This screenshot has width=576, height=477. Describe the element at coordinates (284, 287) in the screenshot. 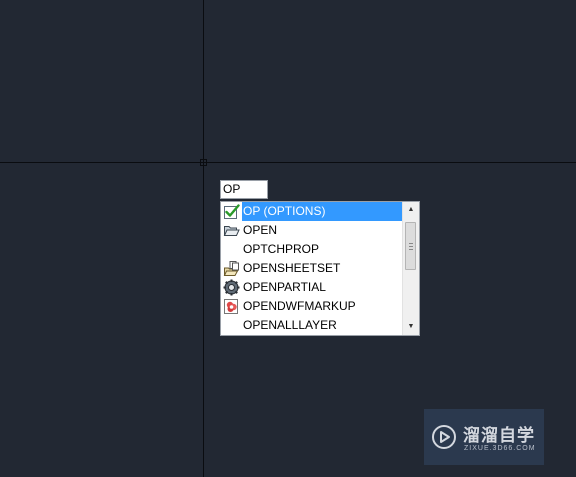

I see `autocomplete-item-label: OPENPARTIAL` at that location.